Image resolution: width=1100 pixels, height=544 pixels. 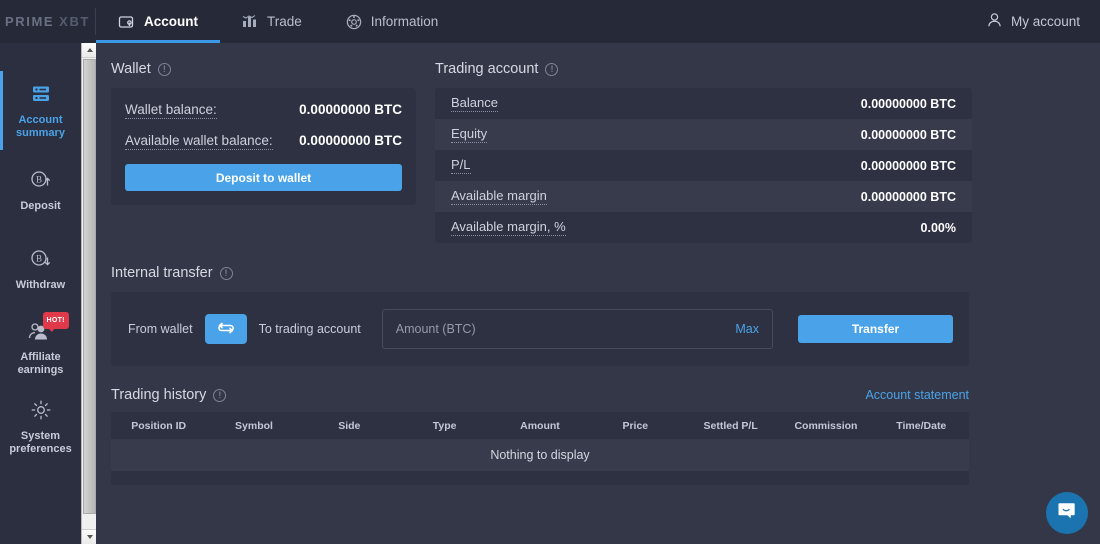 What do you see at coordinates (703, 103) in the screenshot?
I see `trading-account-row-balance: Balance 0.00000000 BTC` at bounding box center [703, 103].